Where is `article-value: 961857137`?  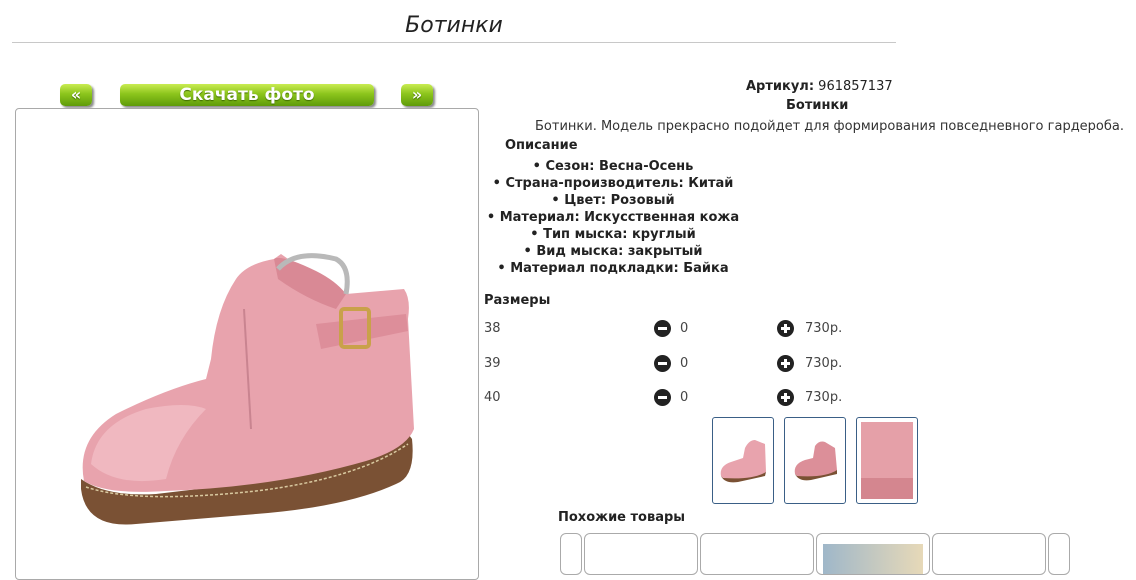
article-value: 961857137 is located at coordinates (855, 86).